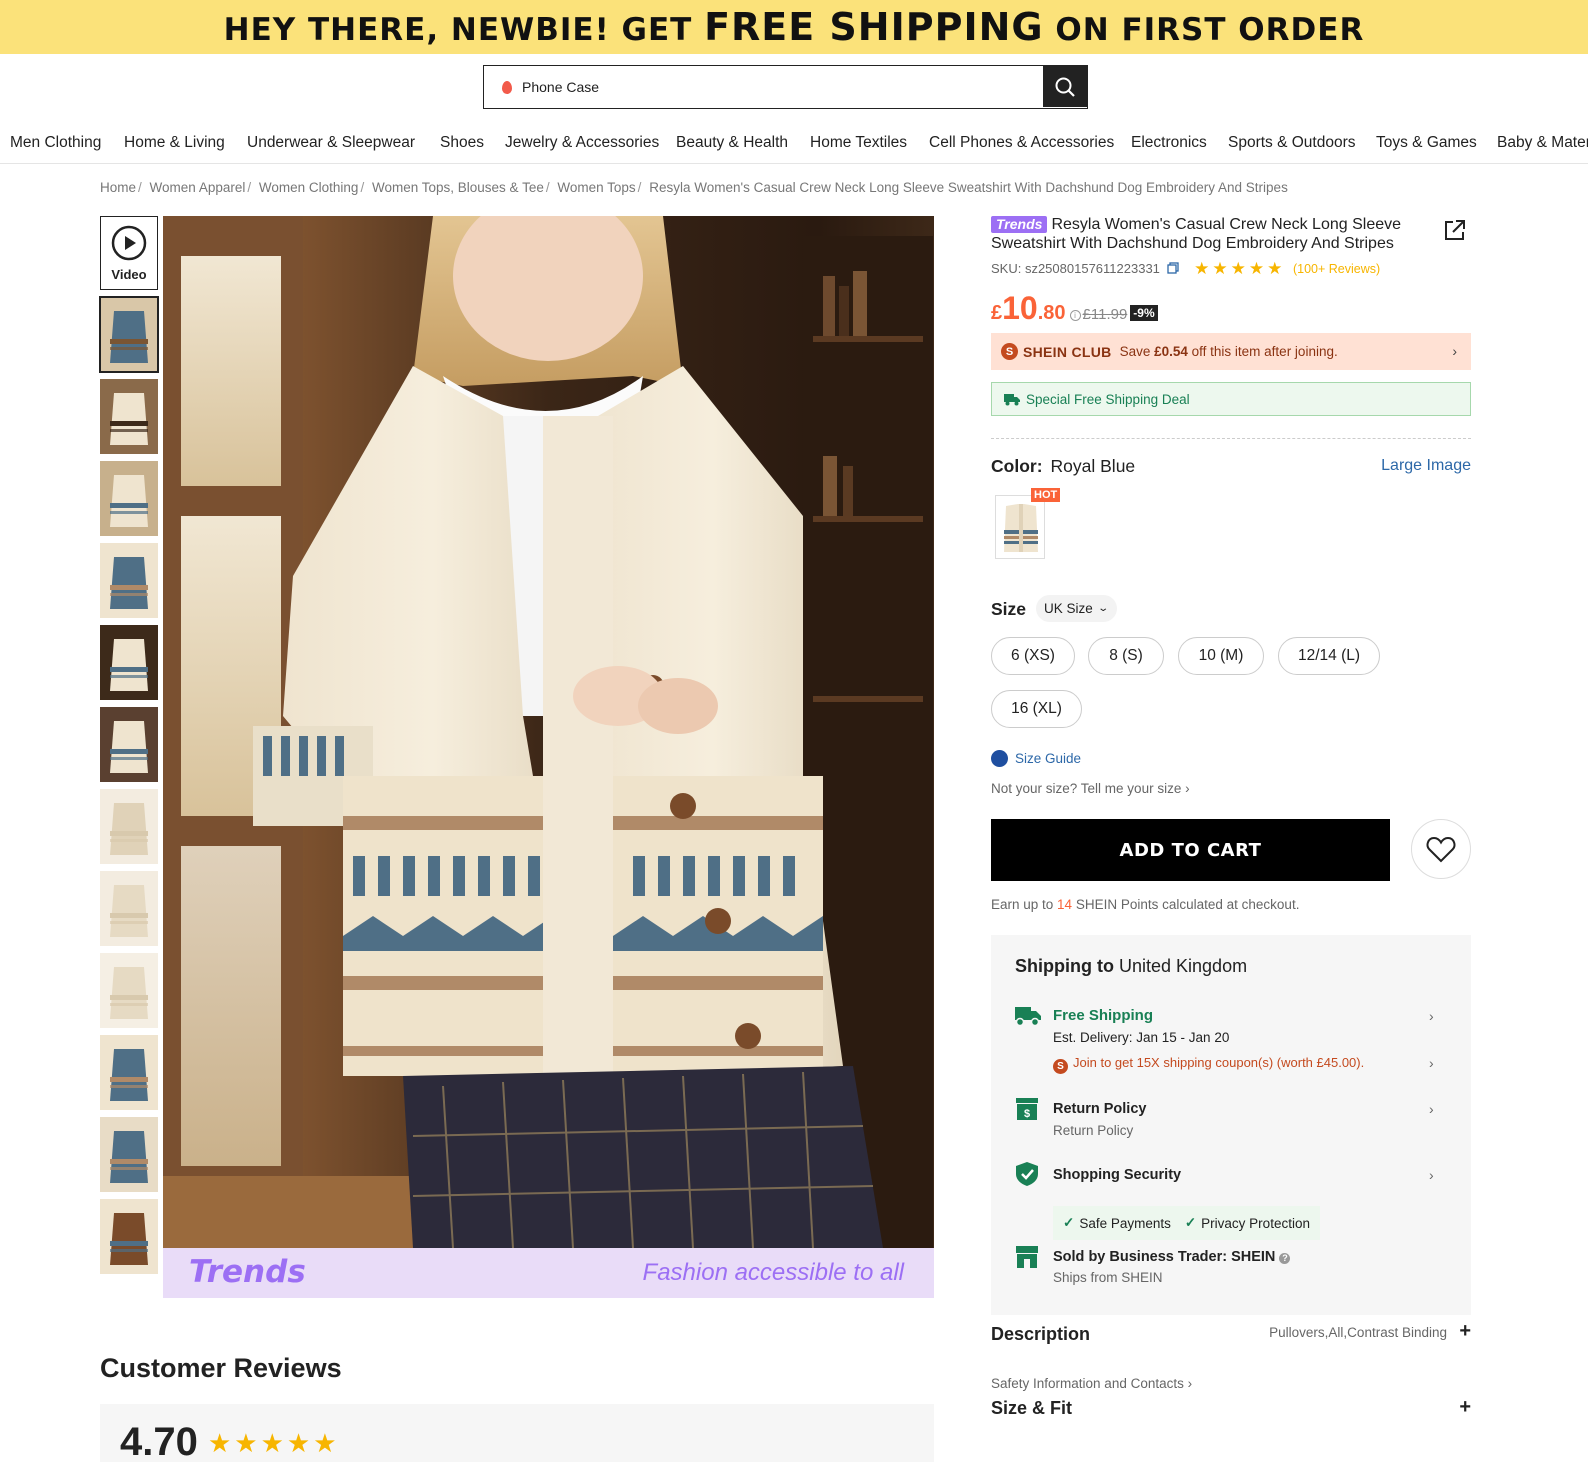 This screenshot has width=1588, height=1462. Describe the element at coordinates (55, 143) in the screenshot. I see `category-men-clothing: Men Clothing` at that location.